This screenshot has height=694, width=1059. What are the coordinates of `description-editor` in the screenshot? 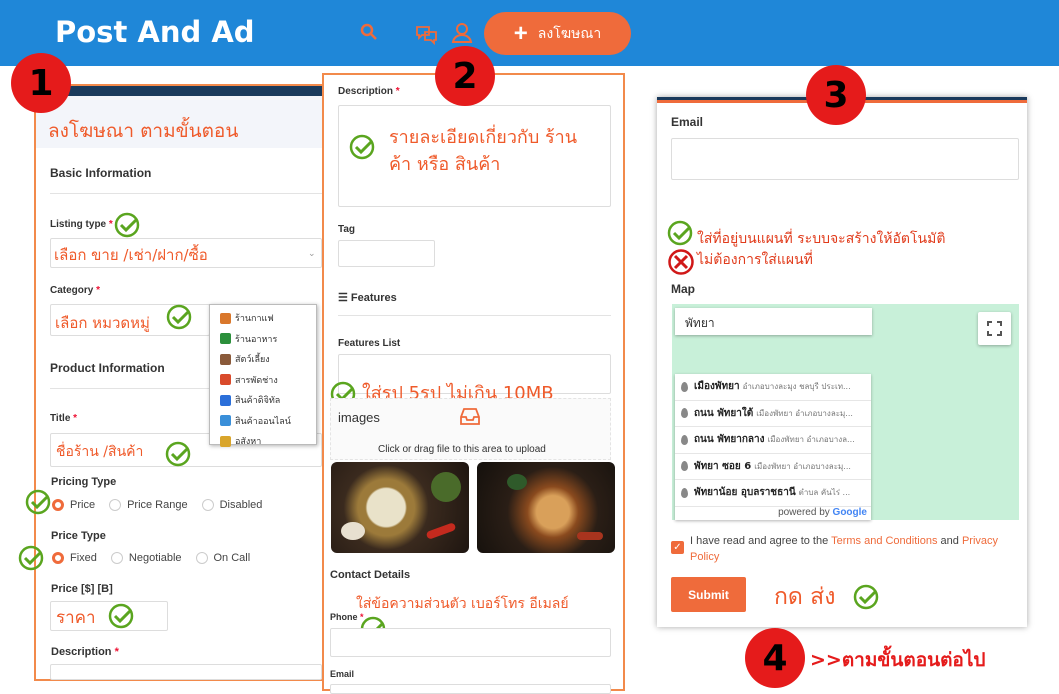 It's located at (186, 672).